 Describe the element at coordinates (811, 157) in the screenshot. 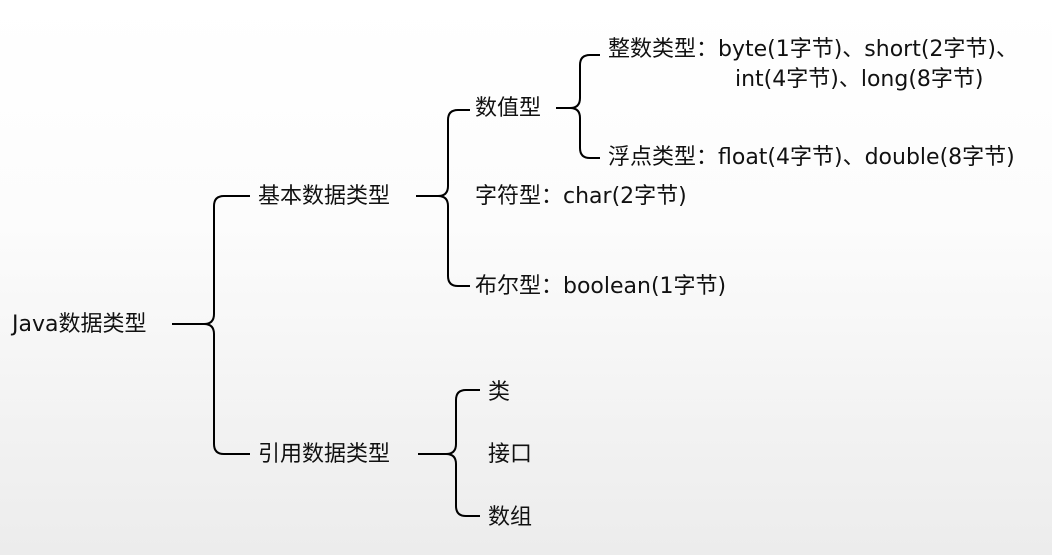

I see `float-types-label: 浮点类型：float(4字节)、double(8字节)` at that location.